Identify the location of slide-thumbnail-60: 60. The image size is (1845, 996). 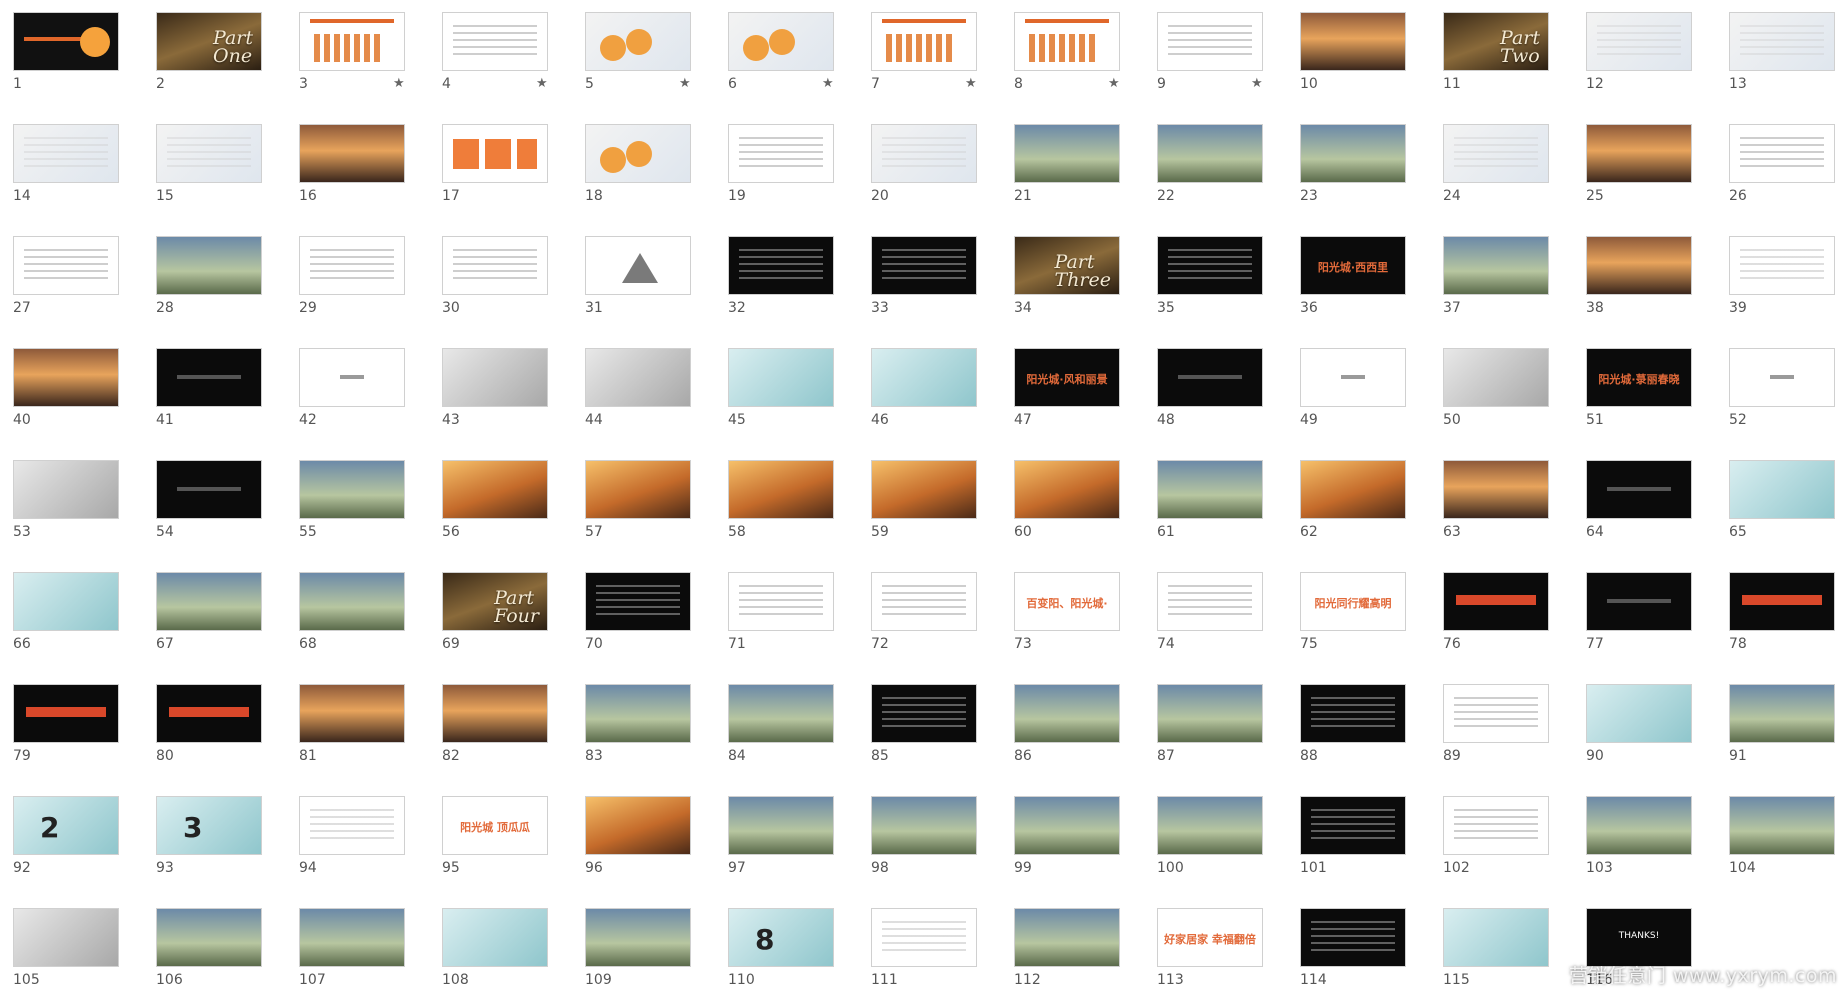
(1066, 498).